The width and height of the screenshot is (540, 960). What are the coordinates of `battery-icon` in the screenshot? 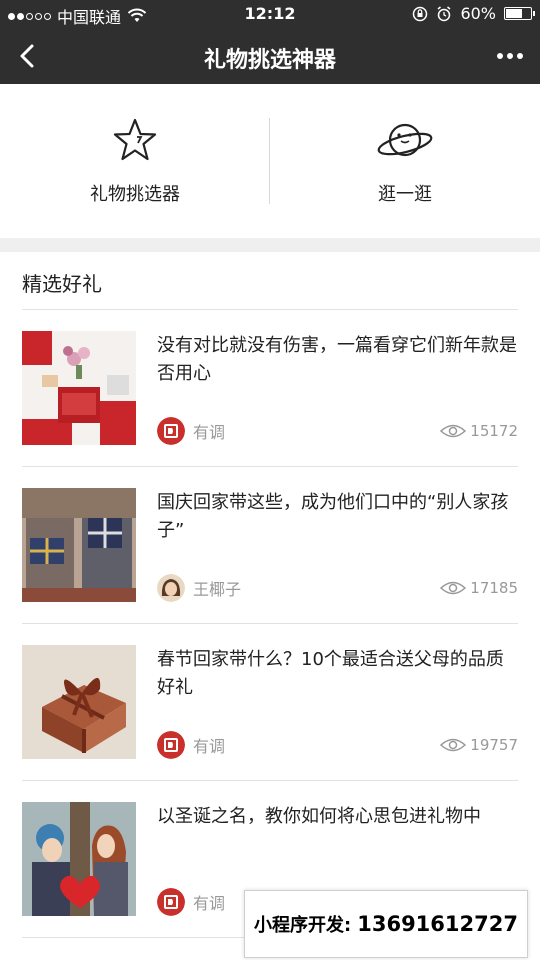 It's located at (519, 13).